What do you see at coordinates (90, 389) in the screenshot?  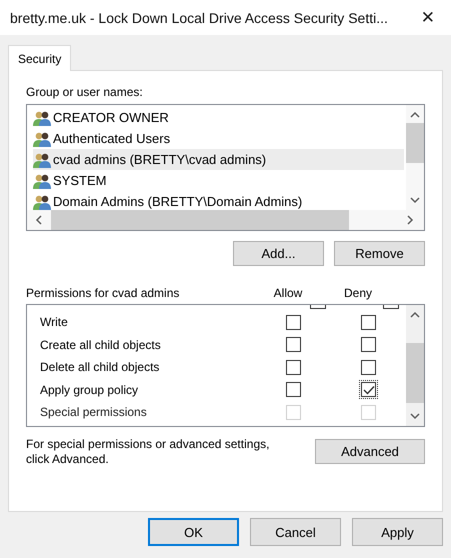 I see `permission-name: Apply group policy` at bounding box center [90, 389].